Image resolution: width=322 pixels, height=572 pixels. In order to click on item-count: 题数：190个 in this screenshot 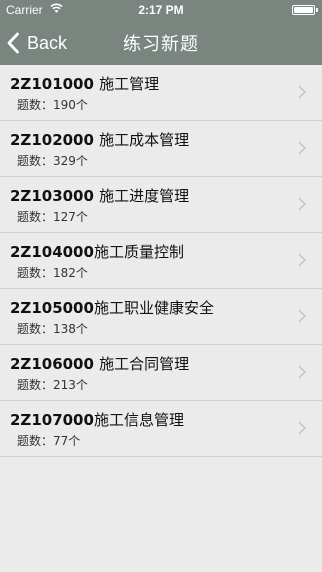, I will do `click(52, 104)`.